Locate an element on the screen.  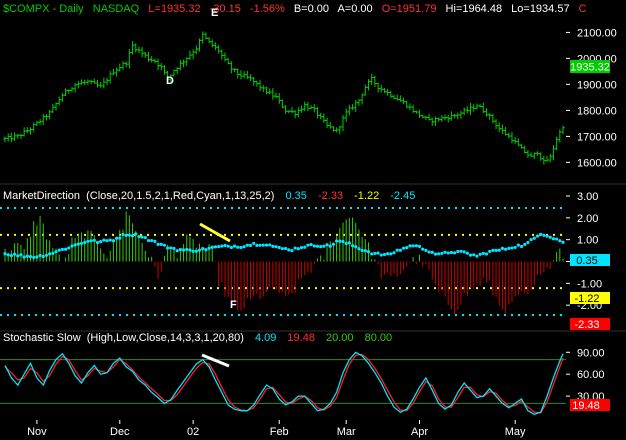
md-osc-label: 0.35 is located at coordinates (586, 261).